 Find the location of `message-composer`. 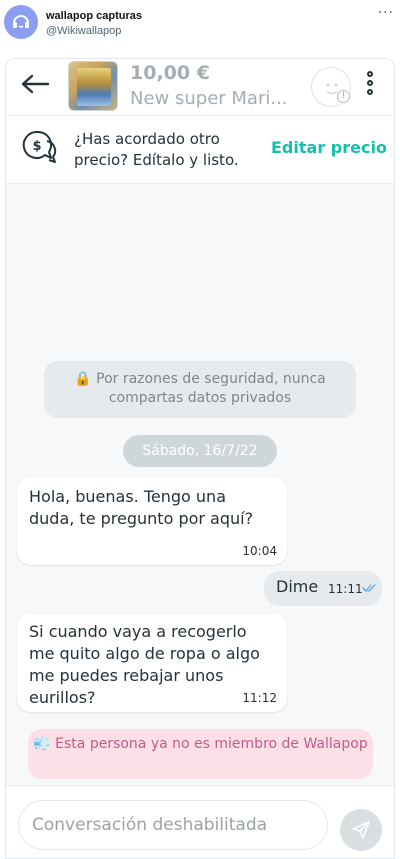

message-composer is located at coordinates (200, 821).